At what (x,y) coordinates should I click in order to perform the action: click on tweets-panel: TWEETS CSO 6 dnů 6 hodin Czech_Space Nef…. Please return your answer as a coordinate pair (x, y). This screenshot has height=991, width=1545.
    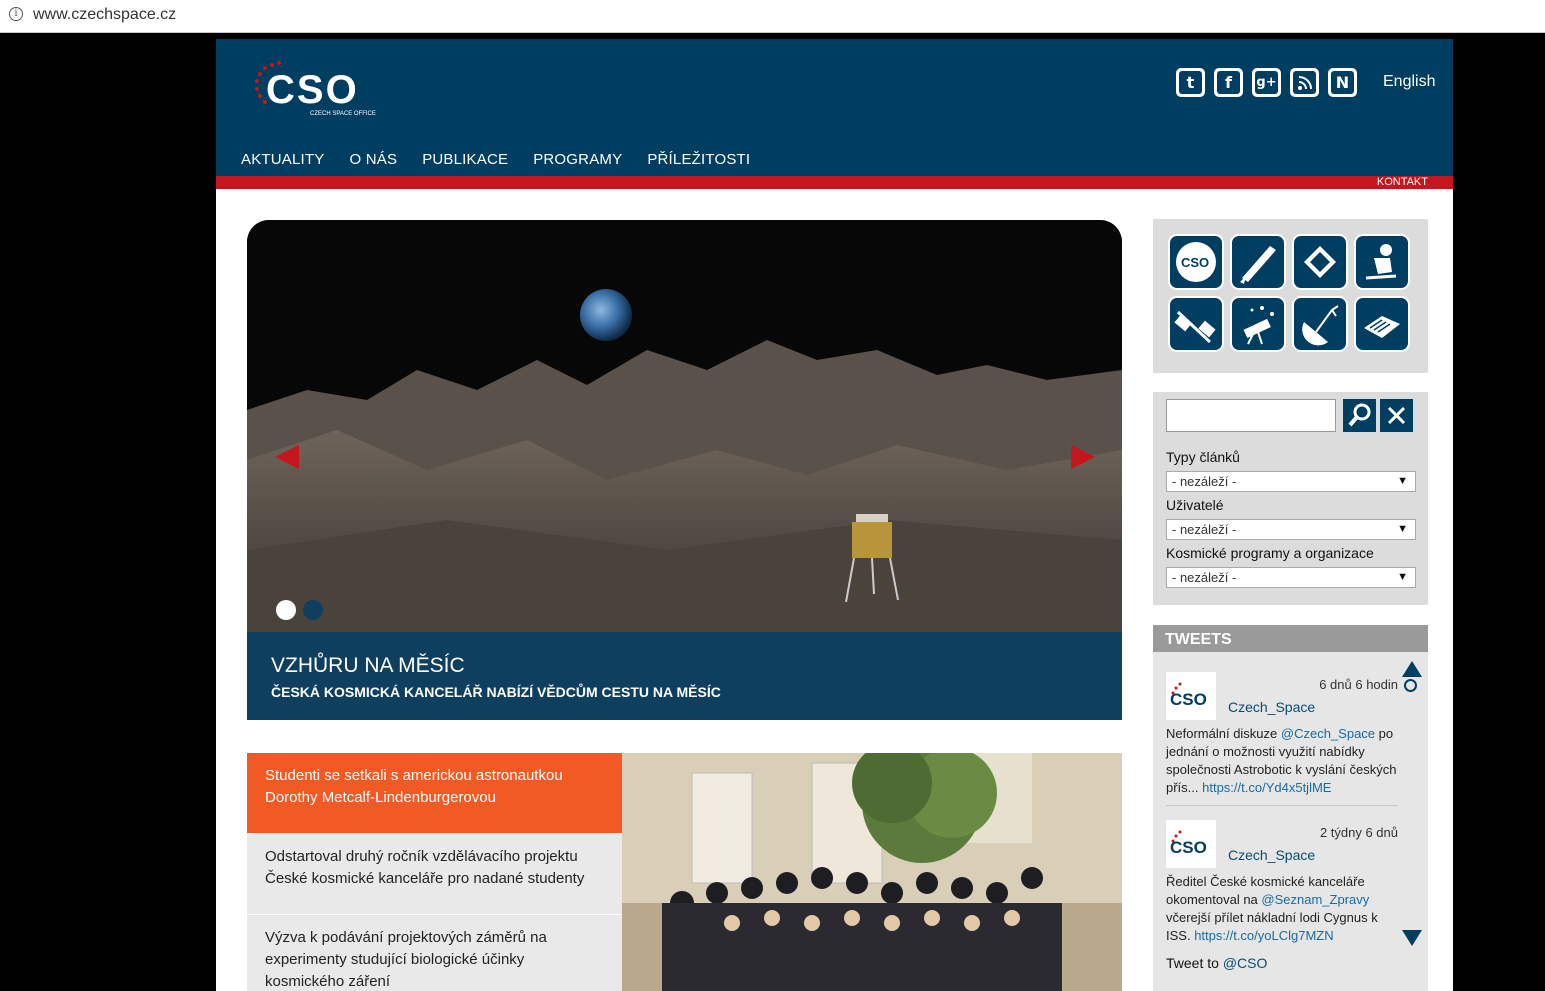
    Looking at the image, I should click on (1290, 808).